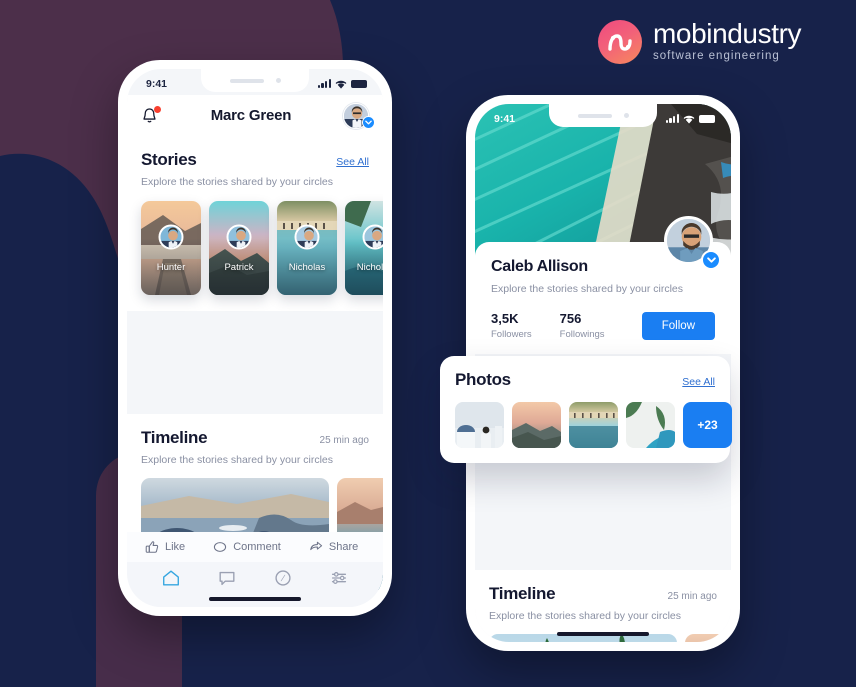  Describe the element at coordinates (707, 425) in the screenshot. I see `photos-more-button: +23` at that location.